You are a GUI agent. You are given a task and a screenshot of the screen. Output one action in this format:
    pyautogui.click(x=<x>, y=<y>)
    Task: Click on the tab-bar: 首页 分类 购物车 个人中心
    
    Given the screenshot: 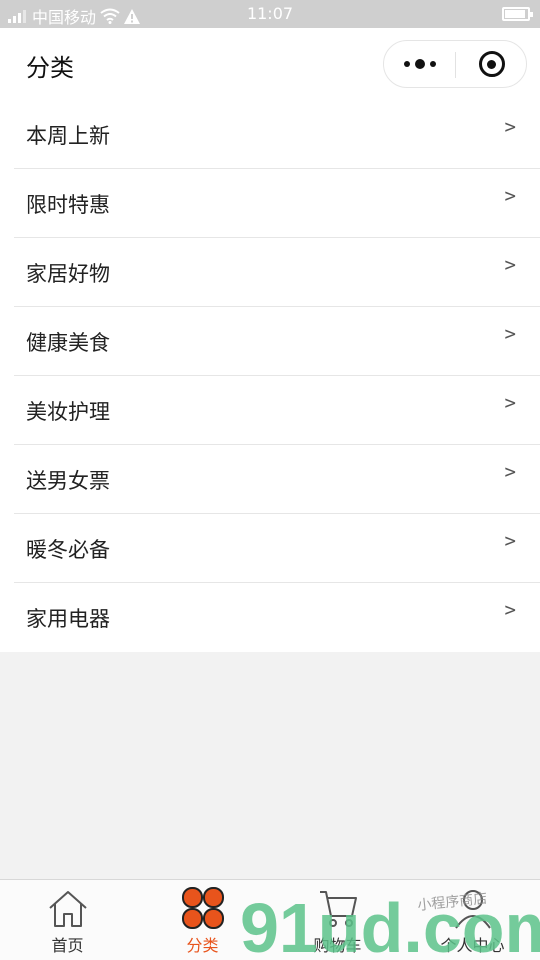 What is the action you would take?
    pyautogui.click(x=270, y=919)
    